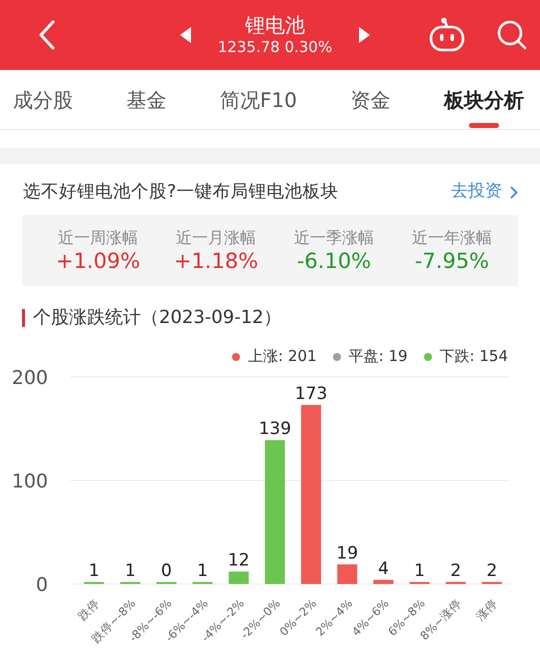 The image size is (540, 651). Describe the element at coordinates (275, 47) in the screenshot. I see `index-quote: 1235.78 0.30%` at that location.